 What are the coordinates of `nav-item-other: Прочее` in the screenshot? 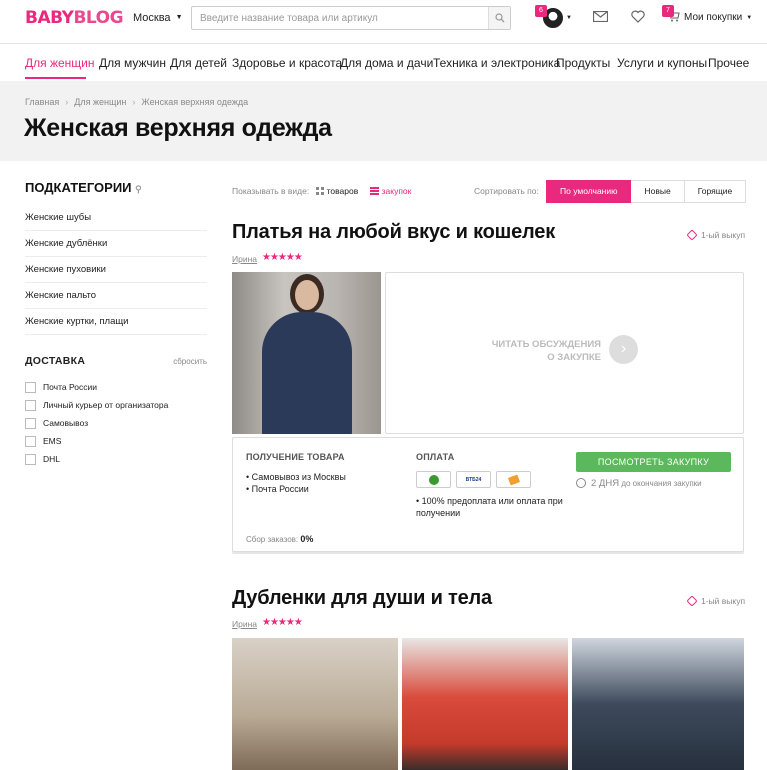 It's located at (728, 63).